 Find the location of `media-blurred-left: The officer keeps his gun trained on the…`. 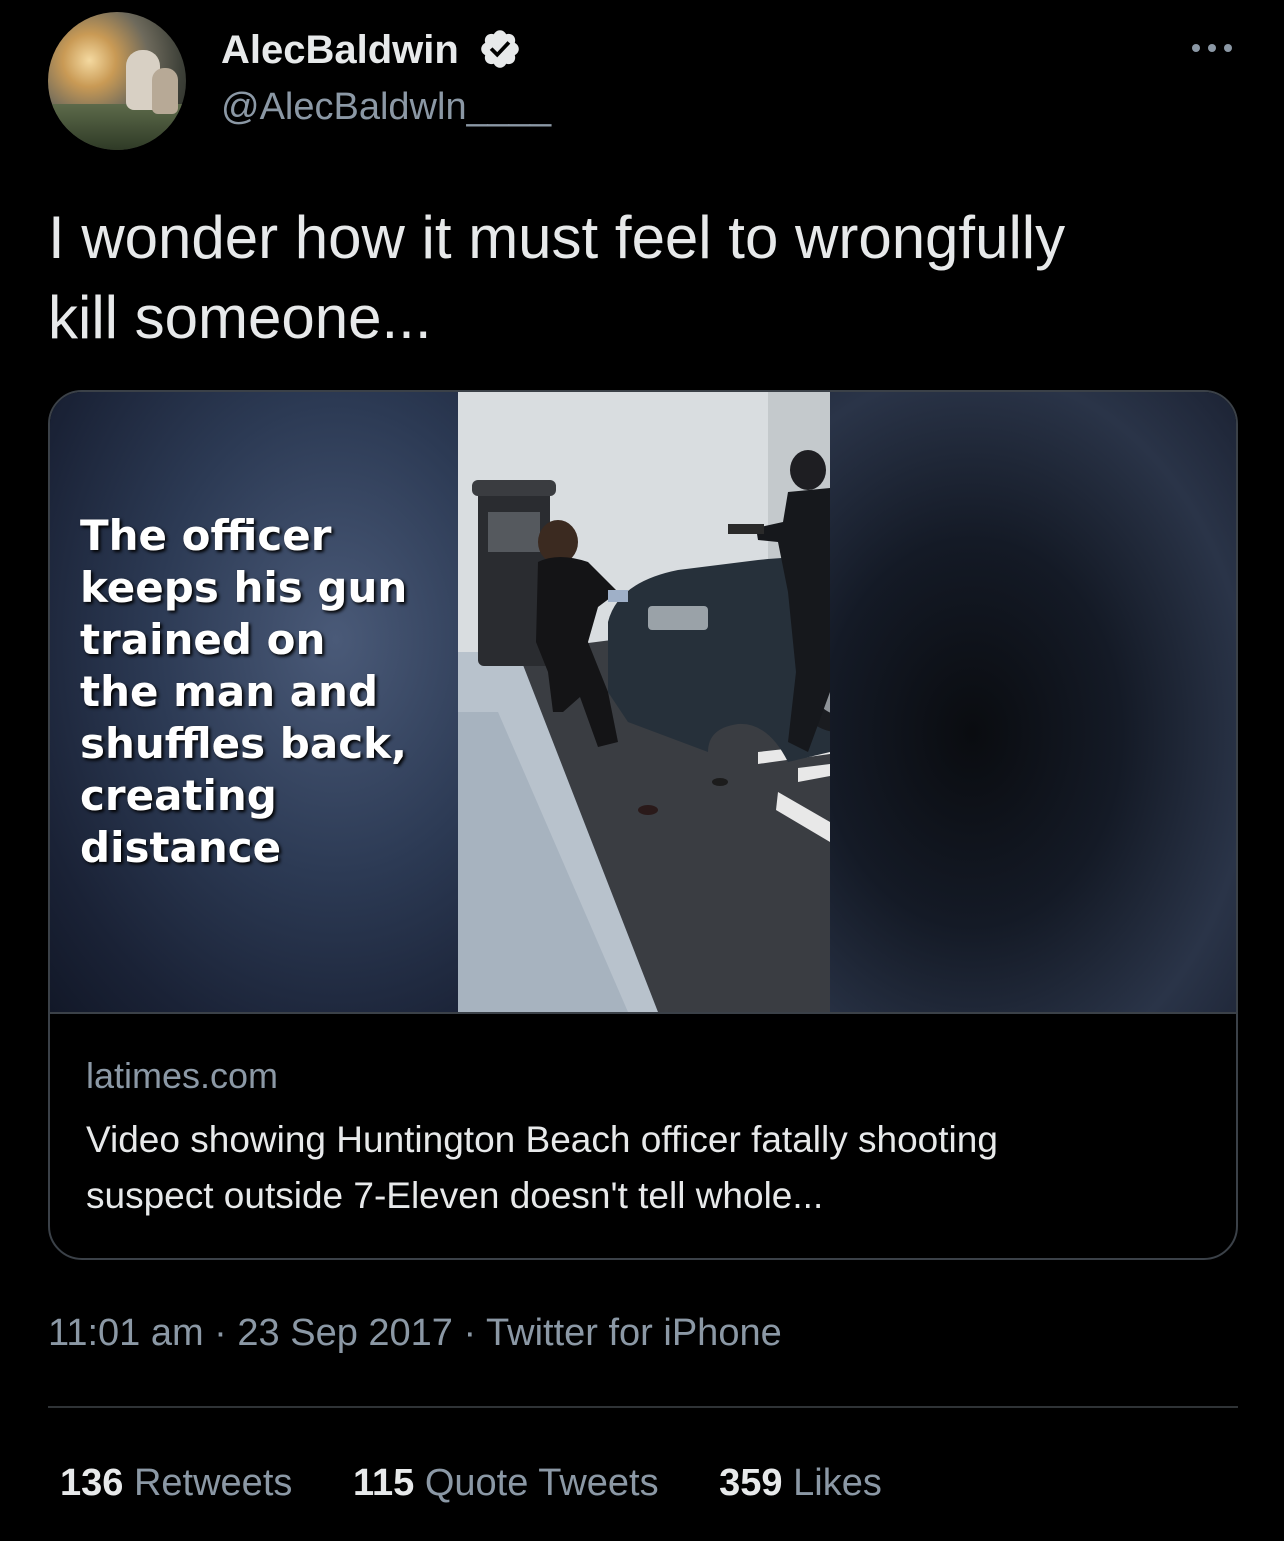

media-blurred-left: The officer keeps his gun trained on the… is located at coordinates (254, 702).